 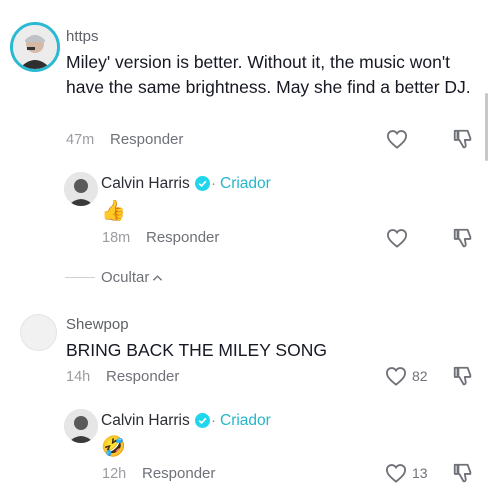 I want to click on hide-replies-button: Ocultar, so click(x=132, y=277).